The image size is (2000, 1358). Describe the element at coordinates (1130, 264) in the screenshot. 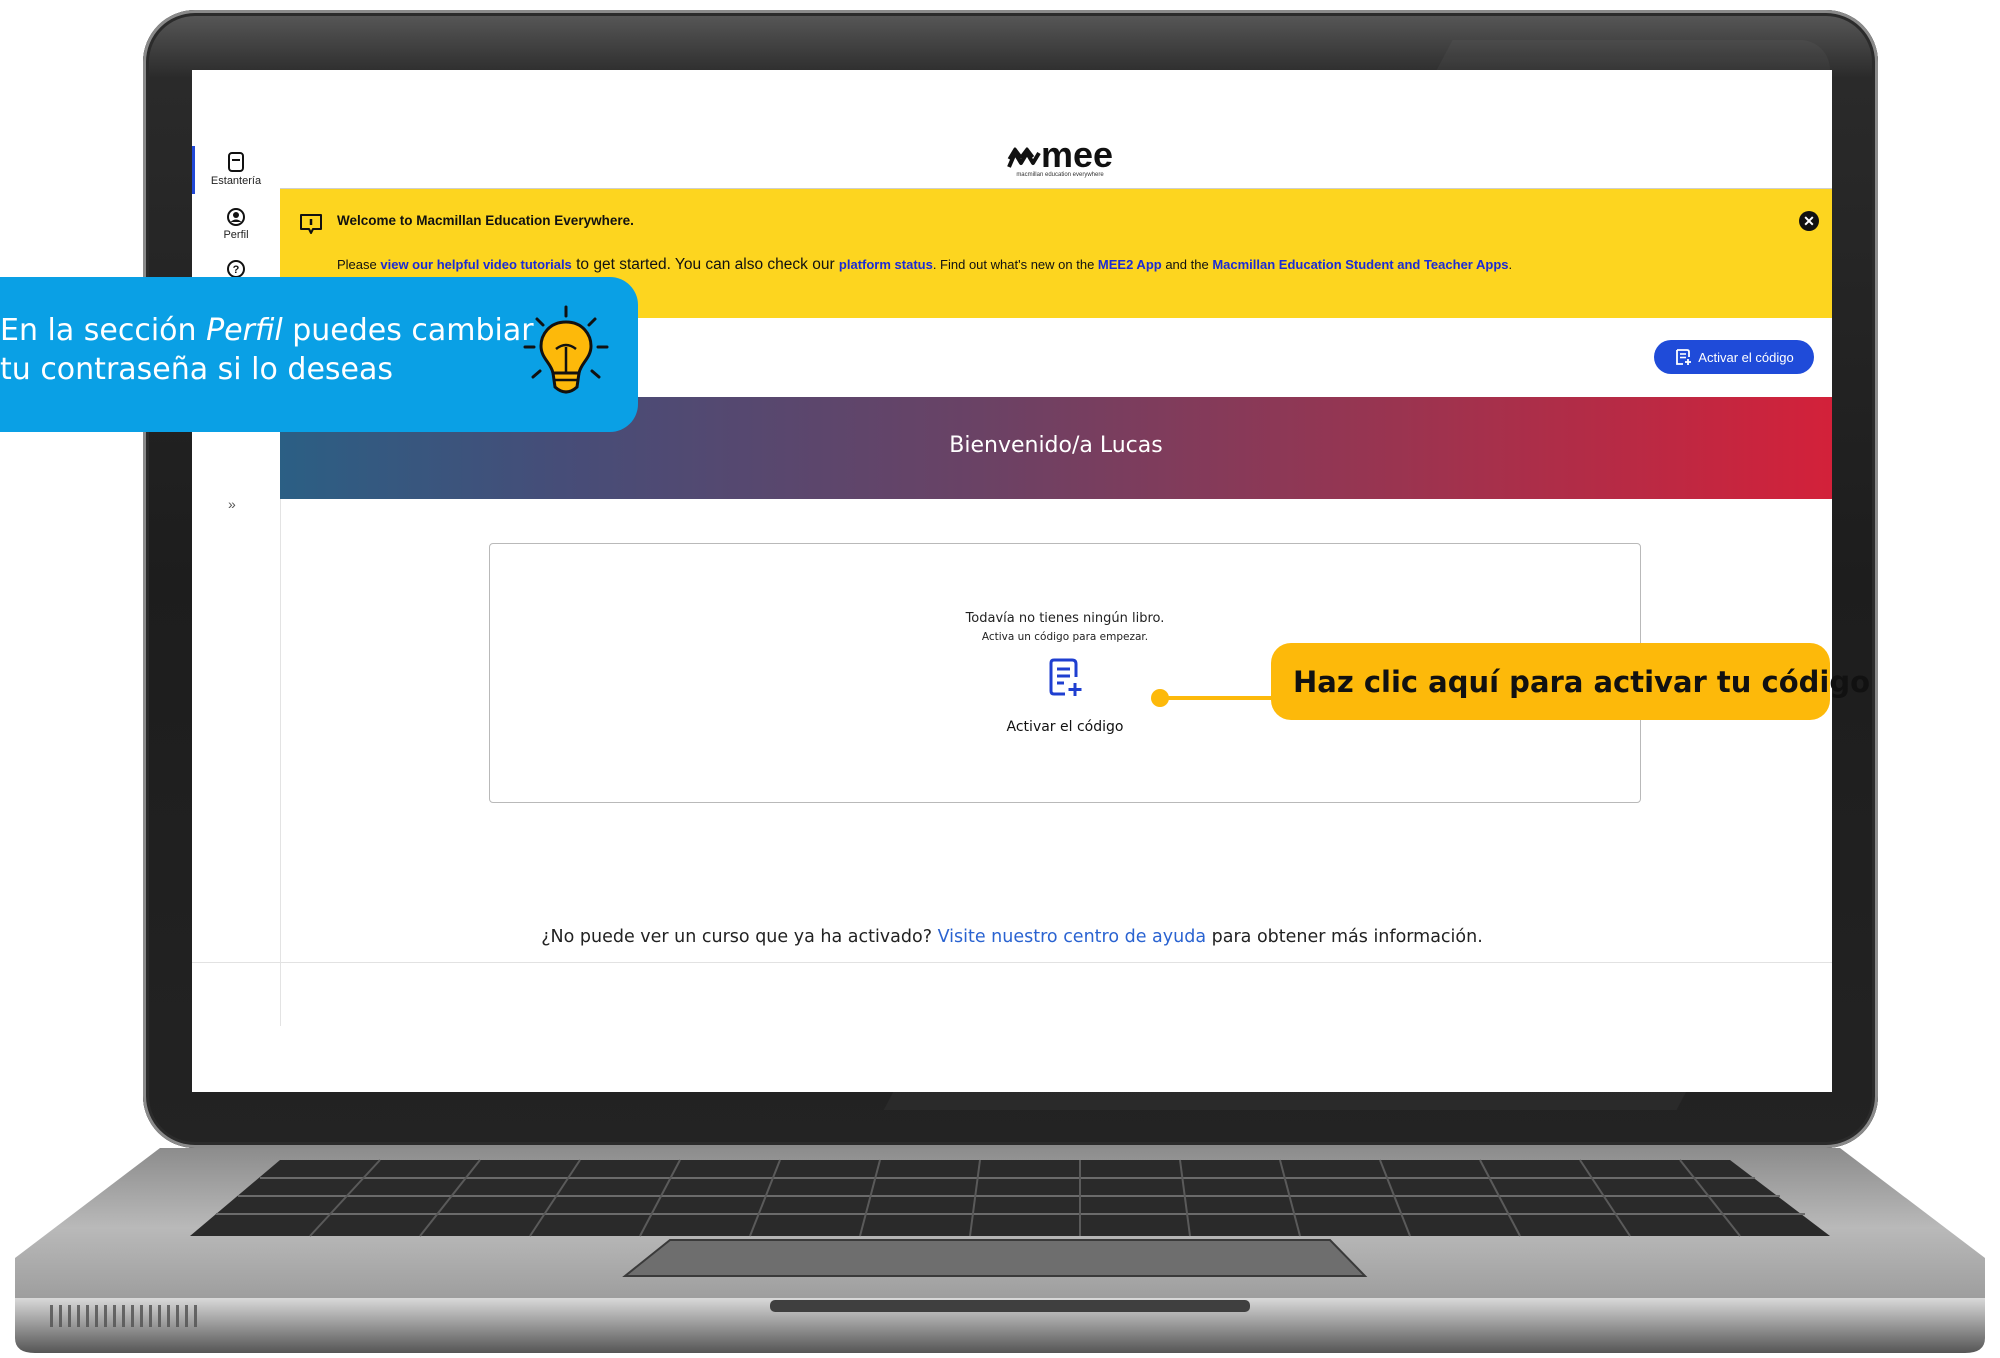

I see `mee2-app-link: MEE2 App` at that location.